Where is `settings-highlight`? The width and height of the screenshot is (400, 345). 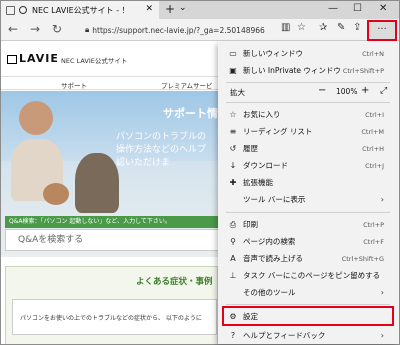 settings-highlight is located at coordinates (308, 316).